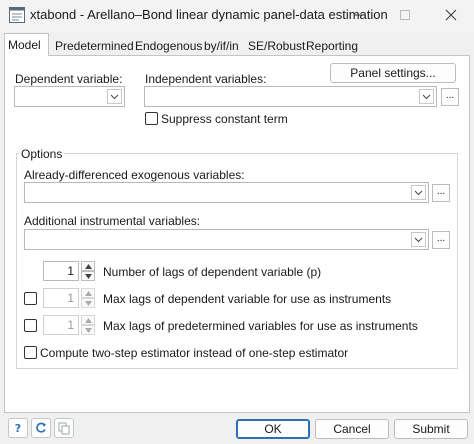 This screenshot has width=474, height=444. I want to click on cancel-button: Cancel, so click(352, 429).